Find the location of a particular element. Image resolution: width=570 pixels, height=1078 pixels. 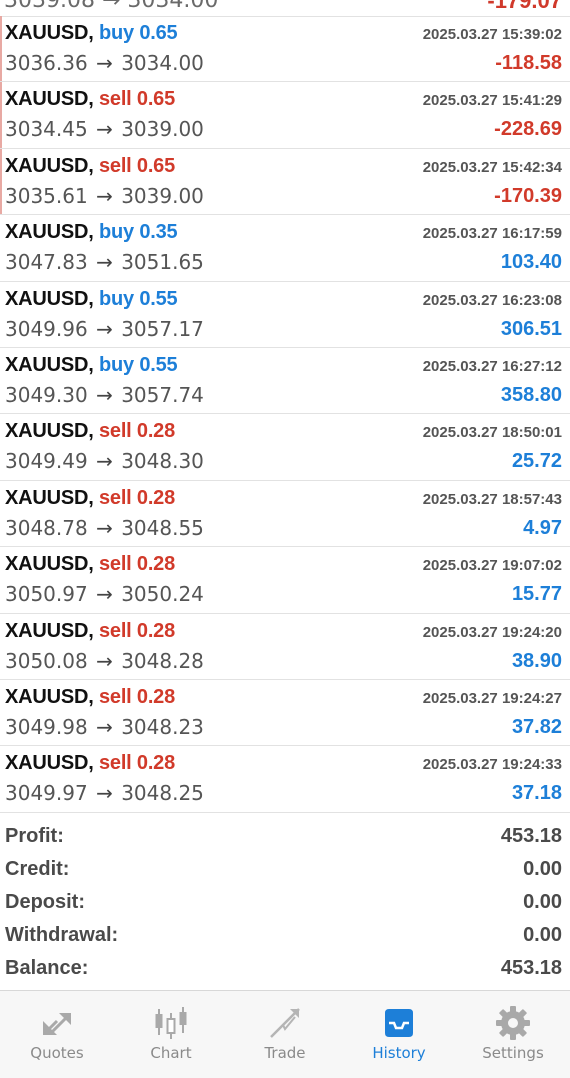

trade-profit: 25.72 is located at coordinates (536, 461).